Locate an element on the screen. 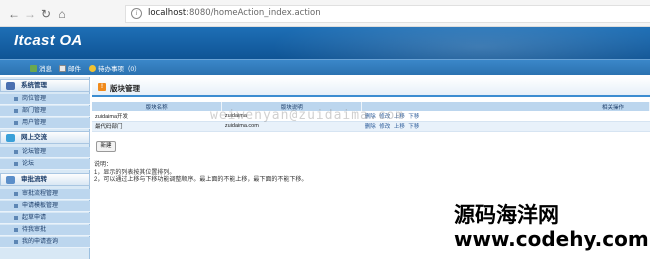 The width and height of the screenshot is (650, 259). menu-group-label: 系统管理 is located at coordinates (34, 85).